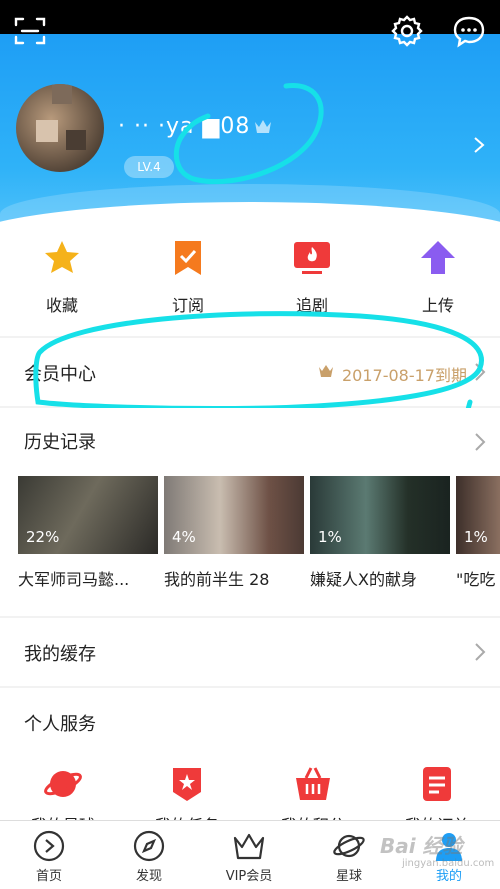  I want to click on tab-label: VIP会员, so click(249, 876).